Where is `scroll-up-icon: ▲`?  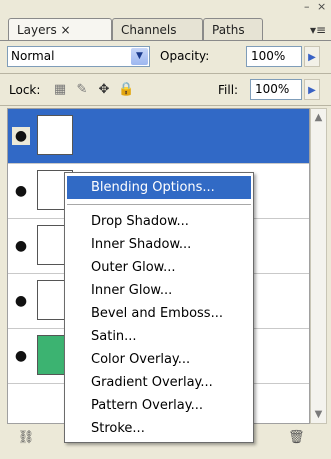 scroll-up-icon: ▲ is located at coordinates (318, 117).